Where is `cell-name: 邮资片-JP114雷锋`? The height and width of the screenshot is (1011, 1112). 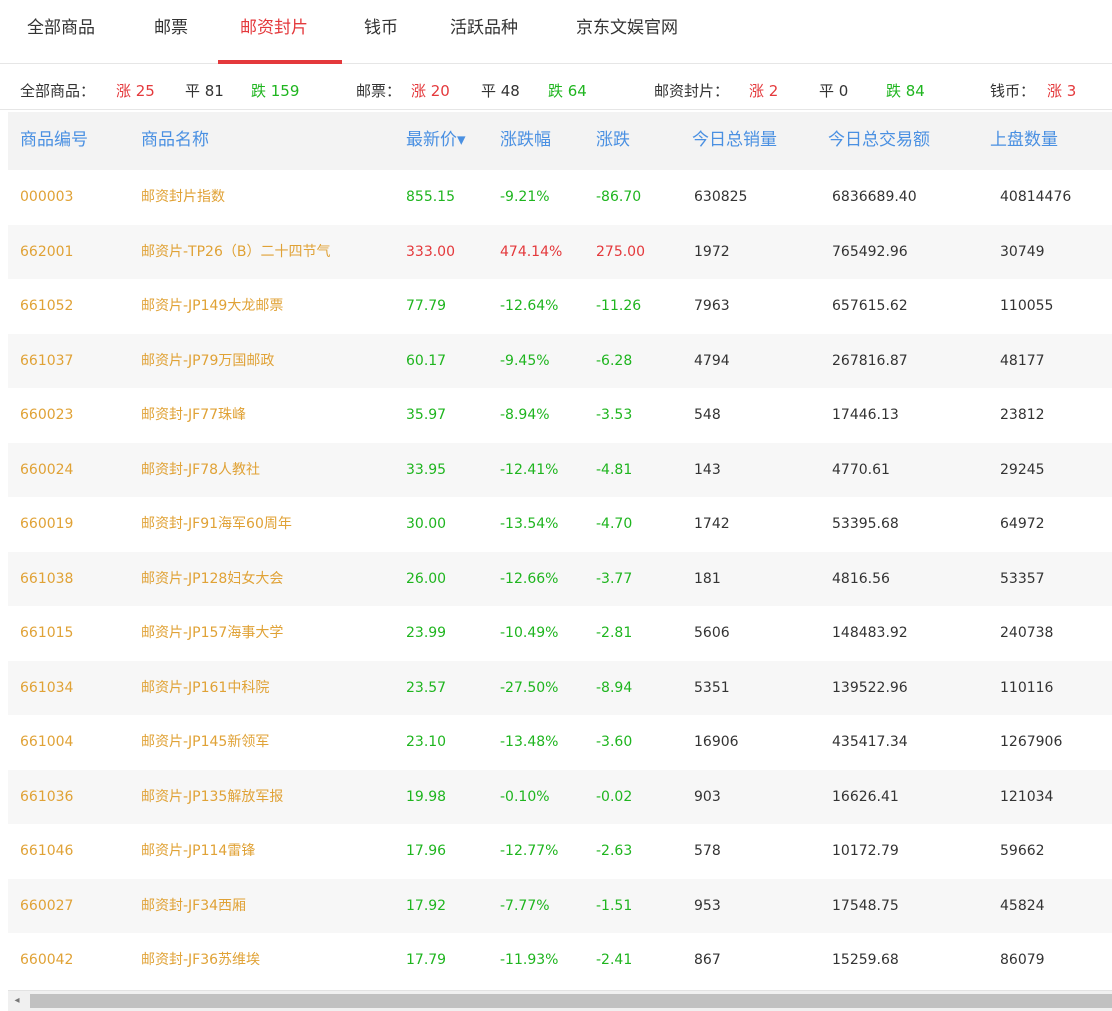
cell-name: 邮资片-JP114雷锋 is located at coordinates (198, 851).